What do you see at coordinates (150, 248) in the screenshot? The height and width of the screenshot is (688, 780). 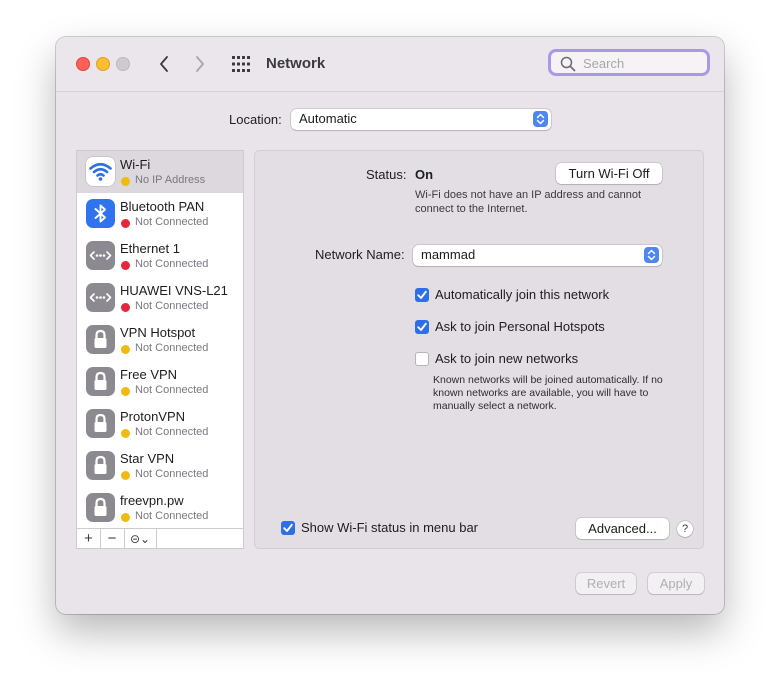 I see `service-name: Ethernet 1` at bounding box center [150, 248].